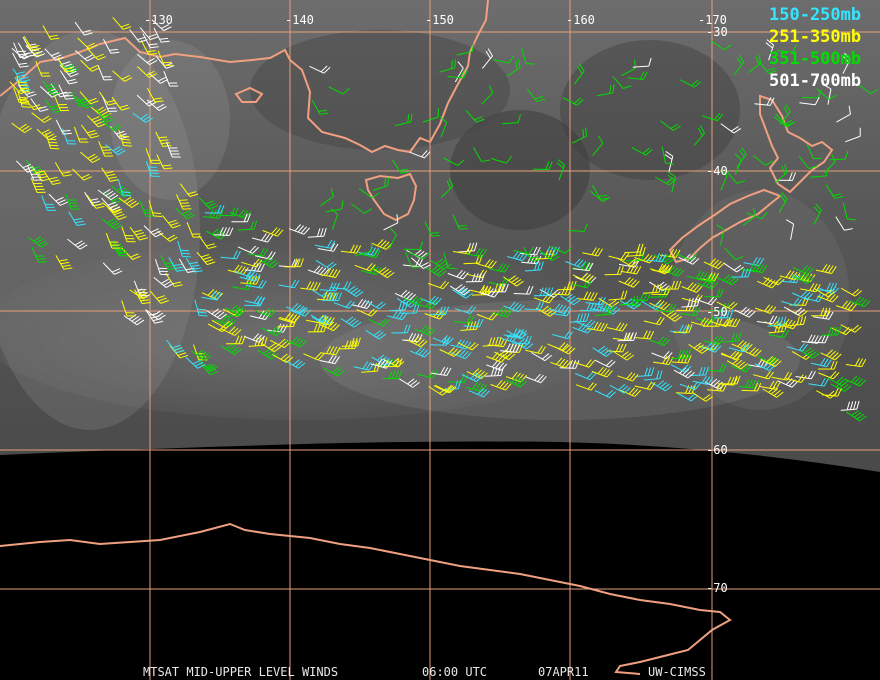 This screenshot has height=680, width=880. What do you see at coordinates (717, 312) in the screenshot?
I see `lat-label-50: -50` at bounding box center [717, 312].